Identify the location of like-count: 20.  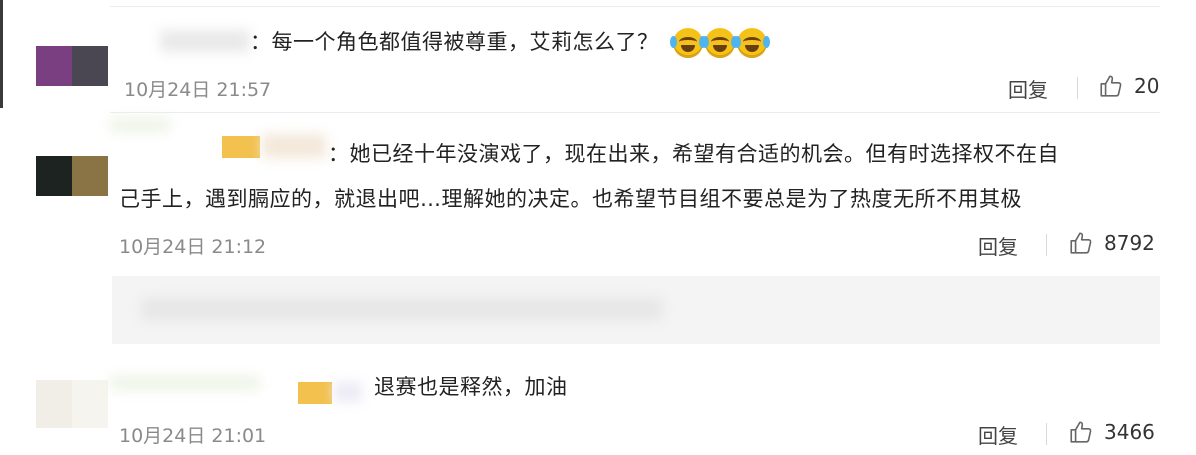
(1147, 86).